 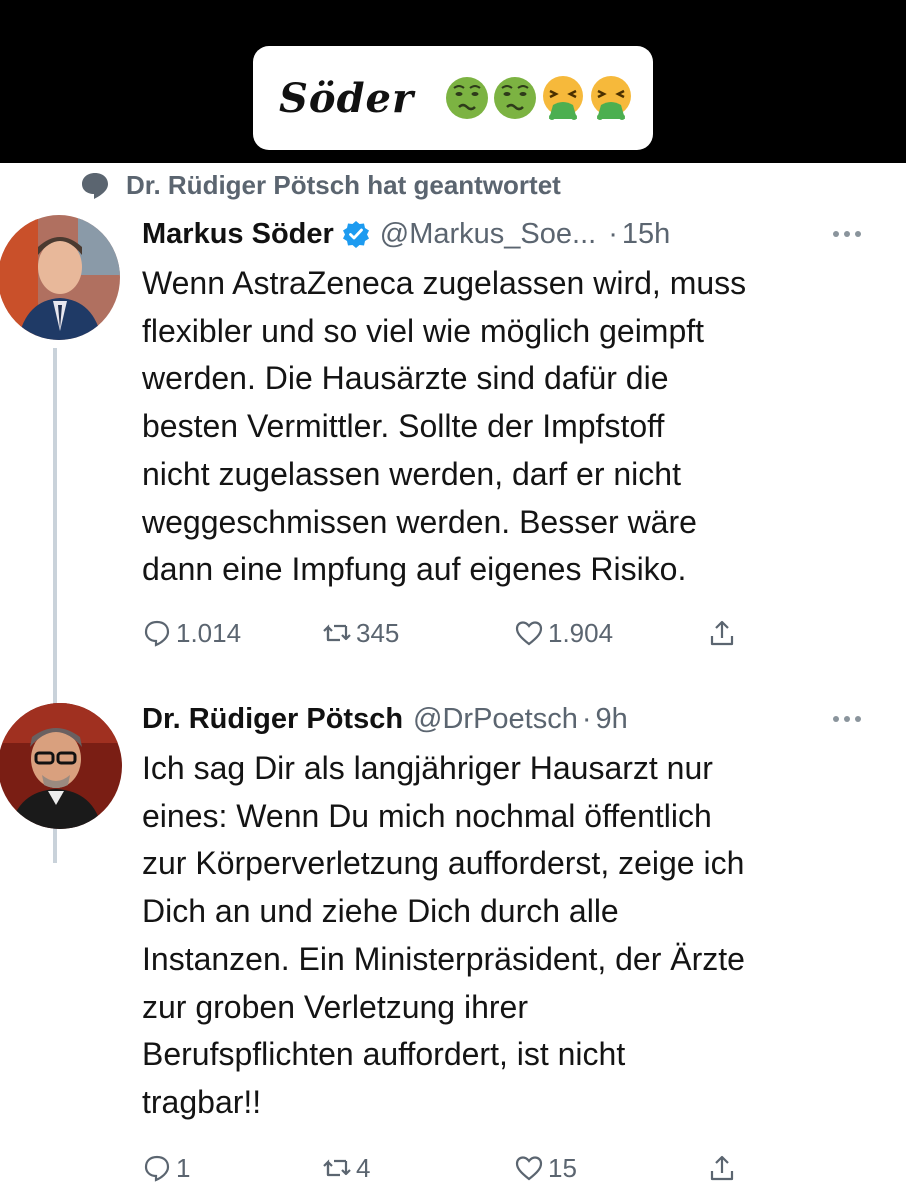 What do you see at coordinates (646, 234) in the screenshot?
I see `tweet-time: 15h` at bounding box center [646, 234].